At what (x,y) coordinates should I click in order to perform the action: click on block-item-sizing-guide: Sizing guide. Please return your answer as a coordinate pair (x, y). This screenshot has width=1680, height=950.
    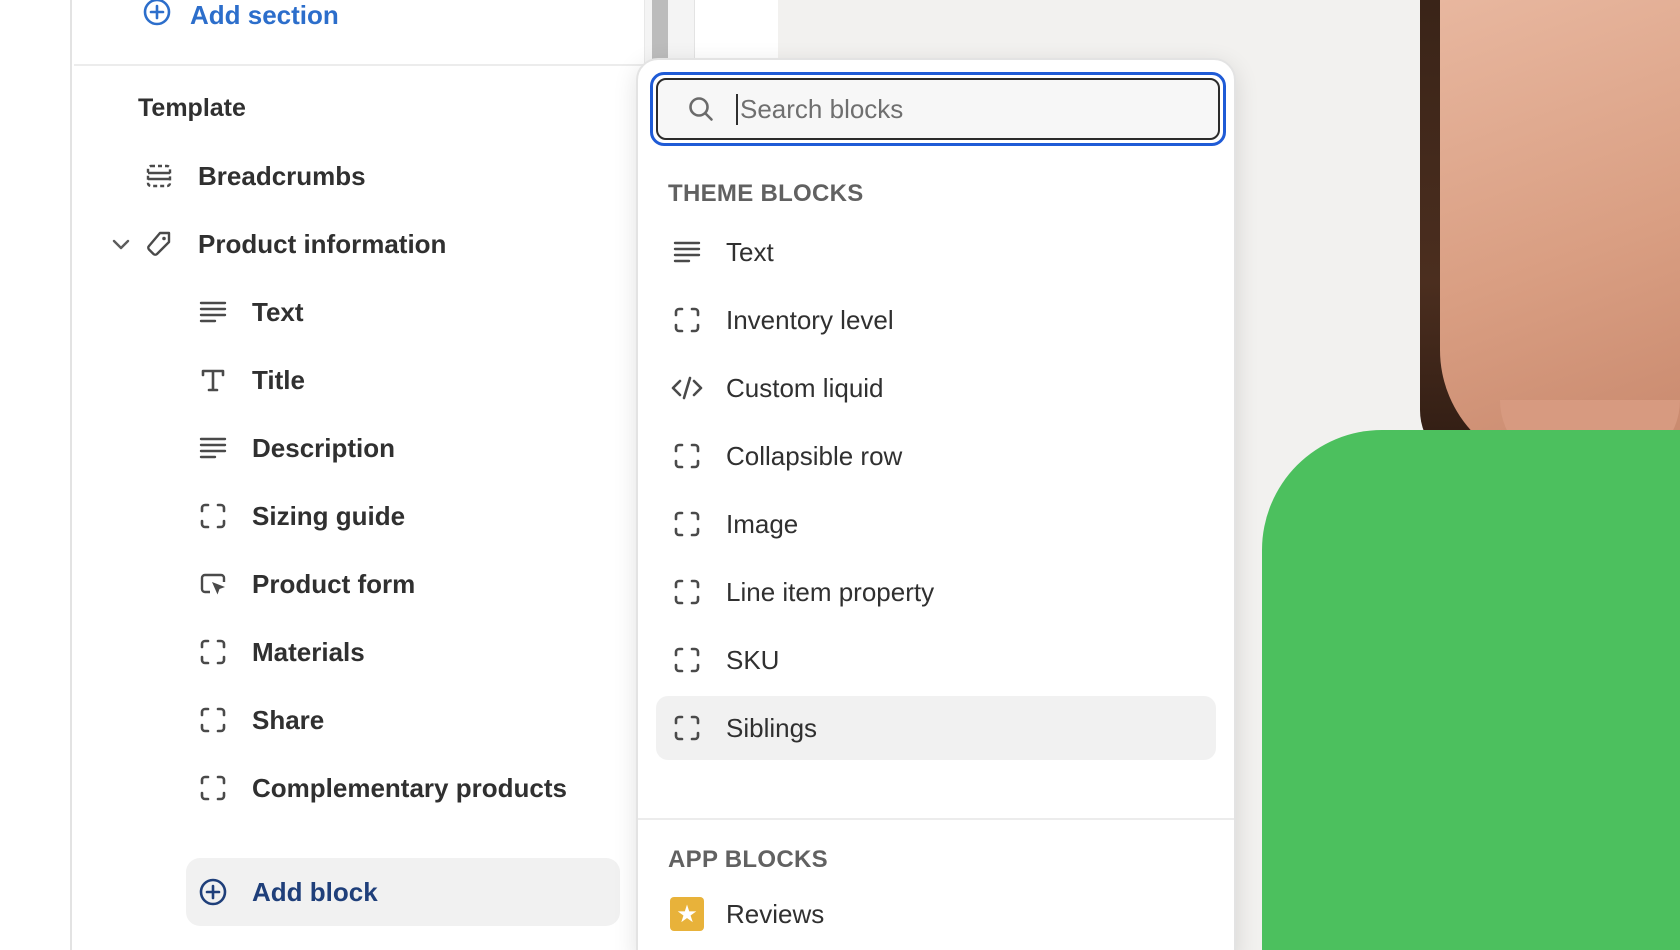
    Looking at the image, I should click on (300, 516).